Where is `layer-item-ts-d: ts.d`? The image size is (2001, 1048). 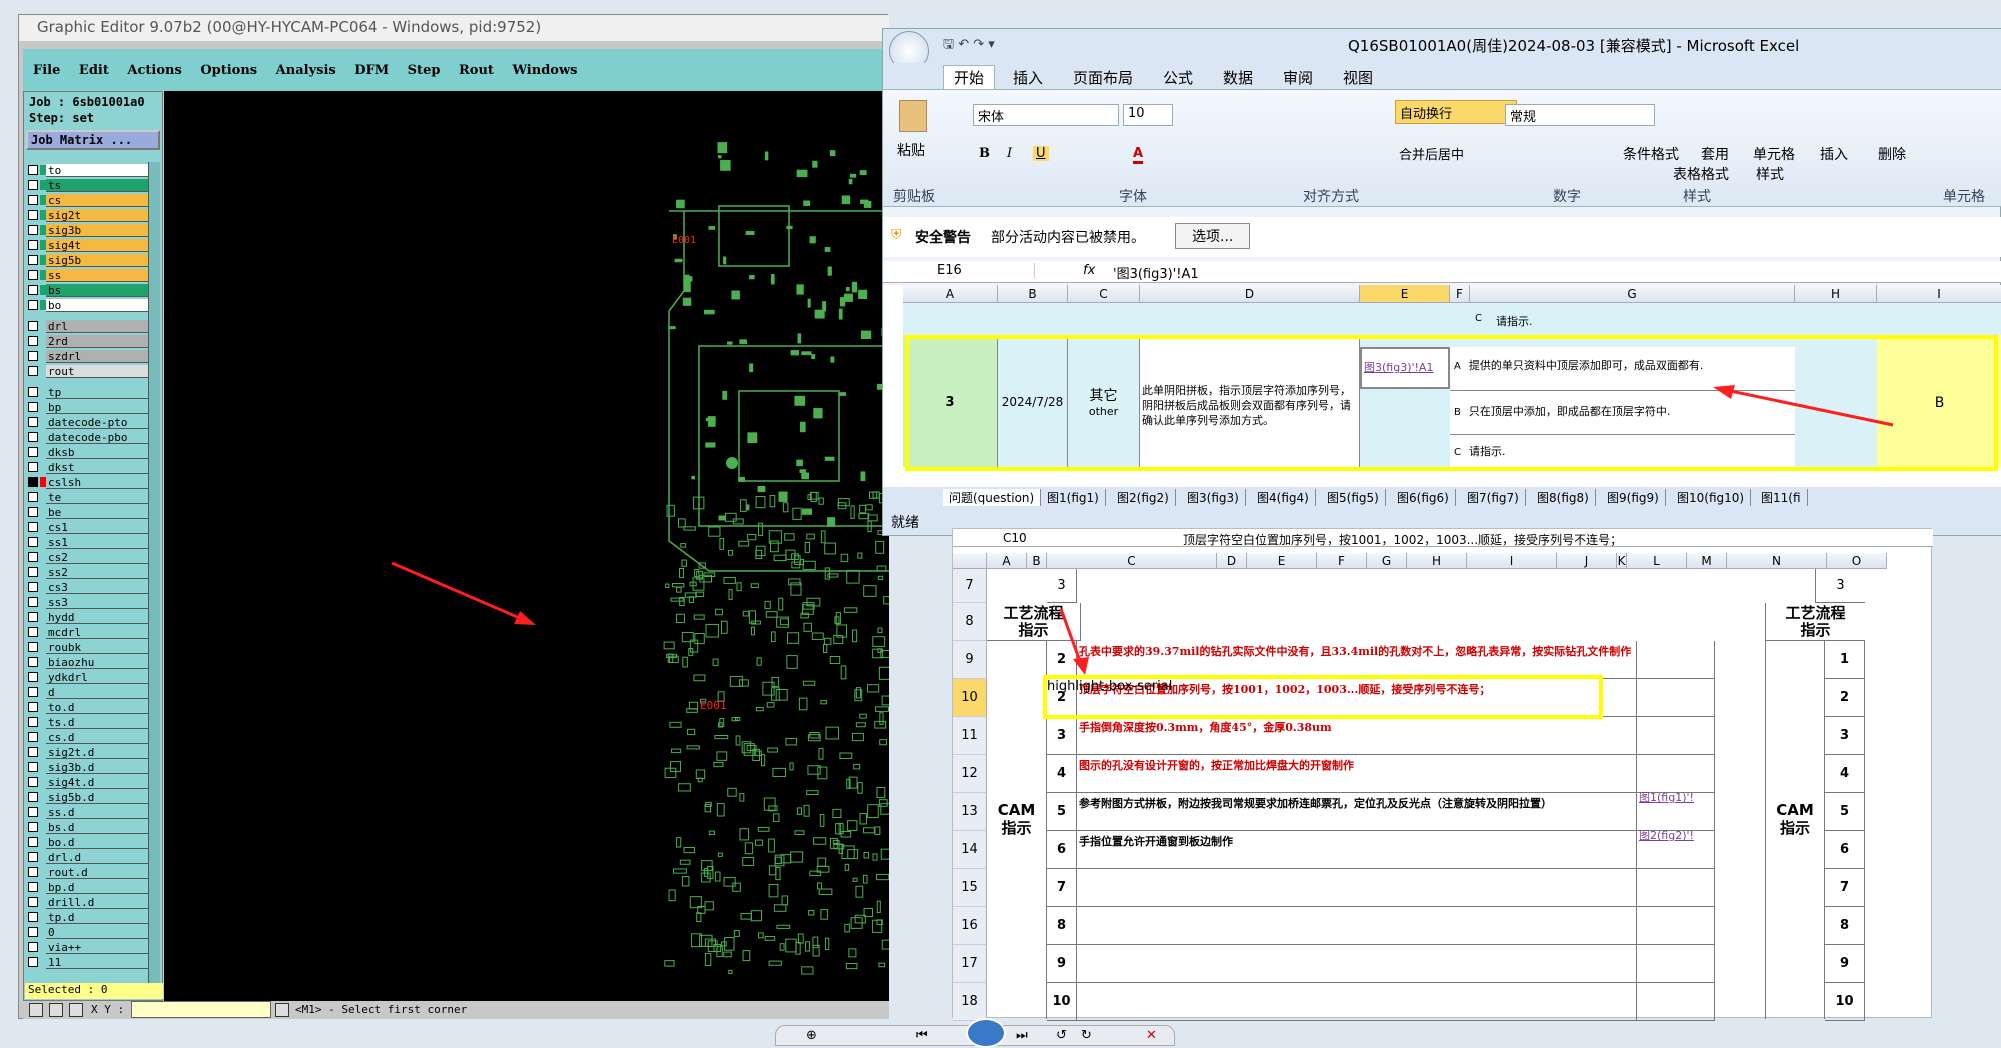 layer-item-ts-d: ts.d is located at coordinates (102, 722).